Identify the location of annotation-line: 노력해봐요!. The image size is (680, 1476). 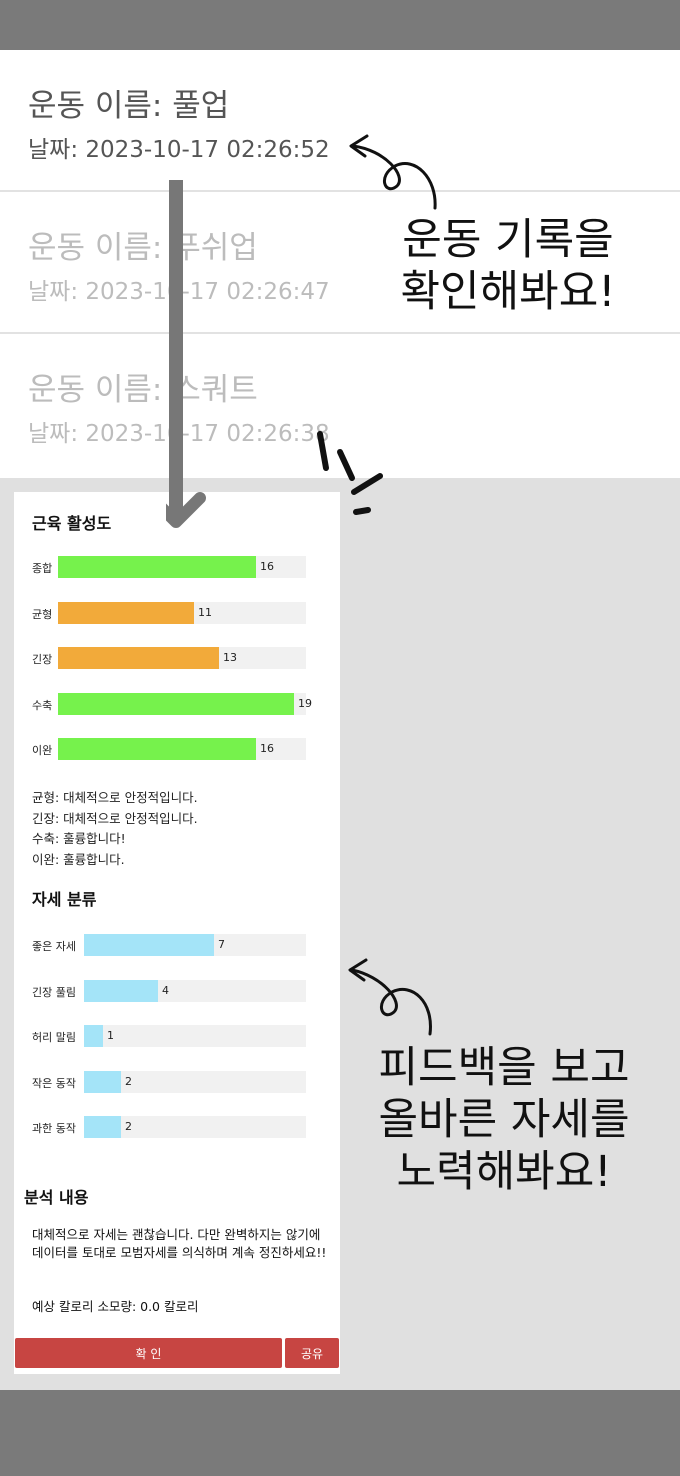
(504, 1172).